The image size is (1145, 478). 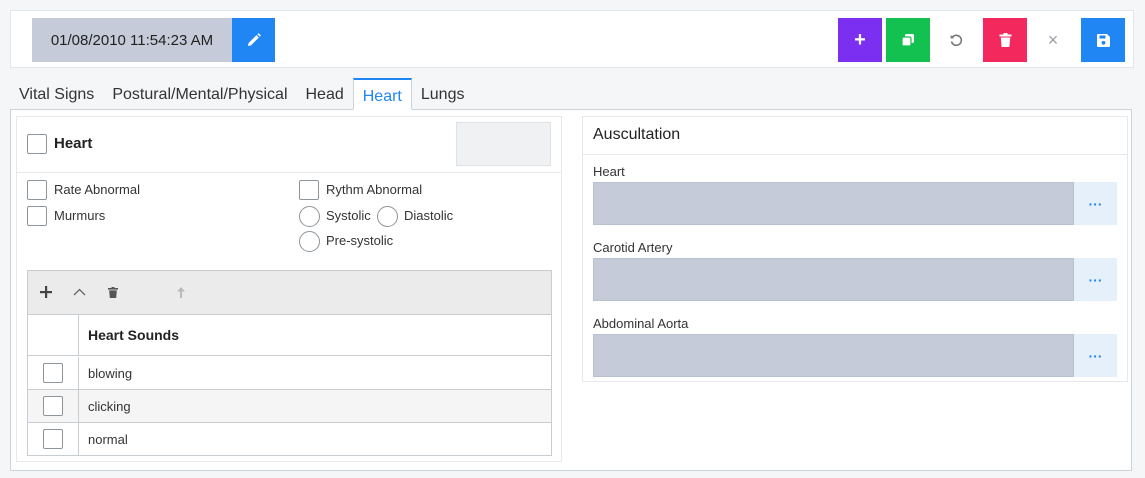 I want to click on add-button: +, so click(x=860, y=40).